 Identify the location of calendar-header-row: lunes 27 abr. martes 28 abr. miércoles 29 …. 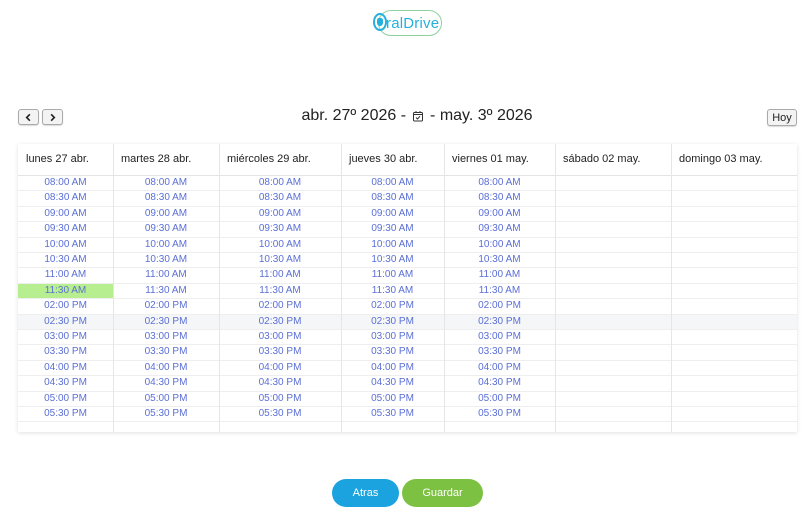
(407, 160).